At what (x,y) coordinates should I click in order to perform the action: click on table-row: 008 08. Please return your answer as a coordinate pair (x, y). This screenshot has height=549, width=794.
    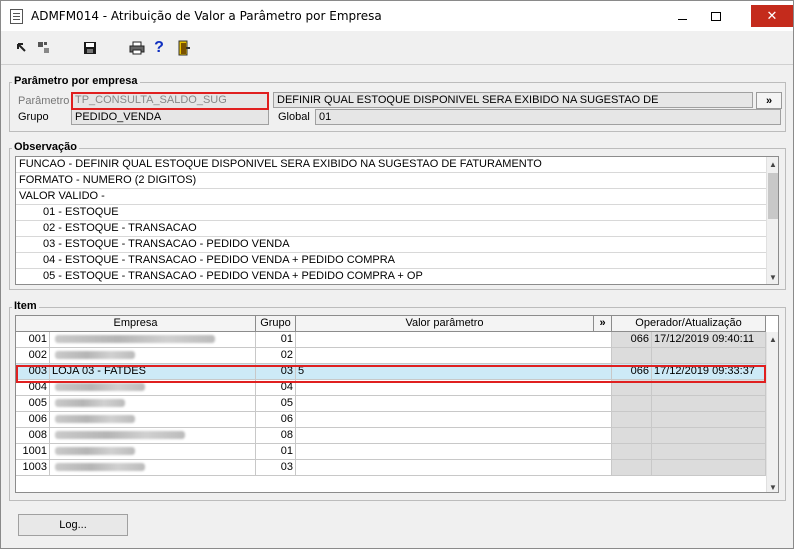
    Looking at the image, I should click on (391, 436).